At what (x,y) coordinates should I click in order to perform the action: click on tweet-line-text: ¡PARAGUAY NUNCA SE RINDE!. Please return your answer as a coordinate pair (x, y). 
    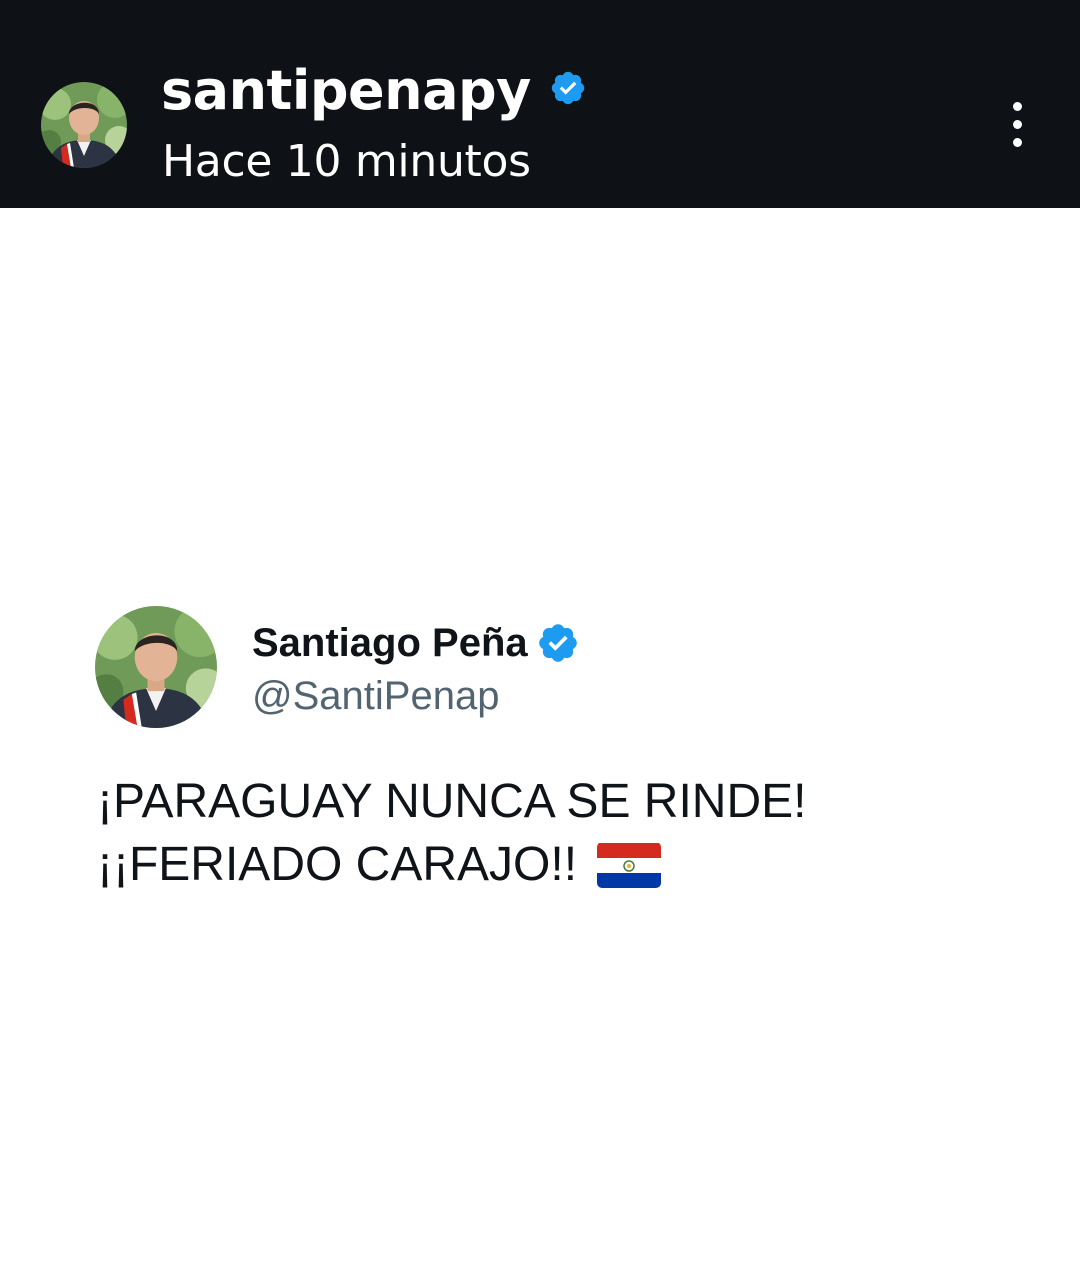
    Looking at the image, I should click on (452, 801).